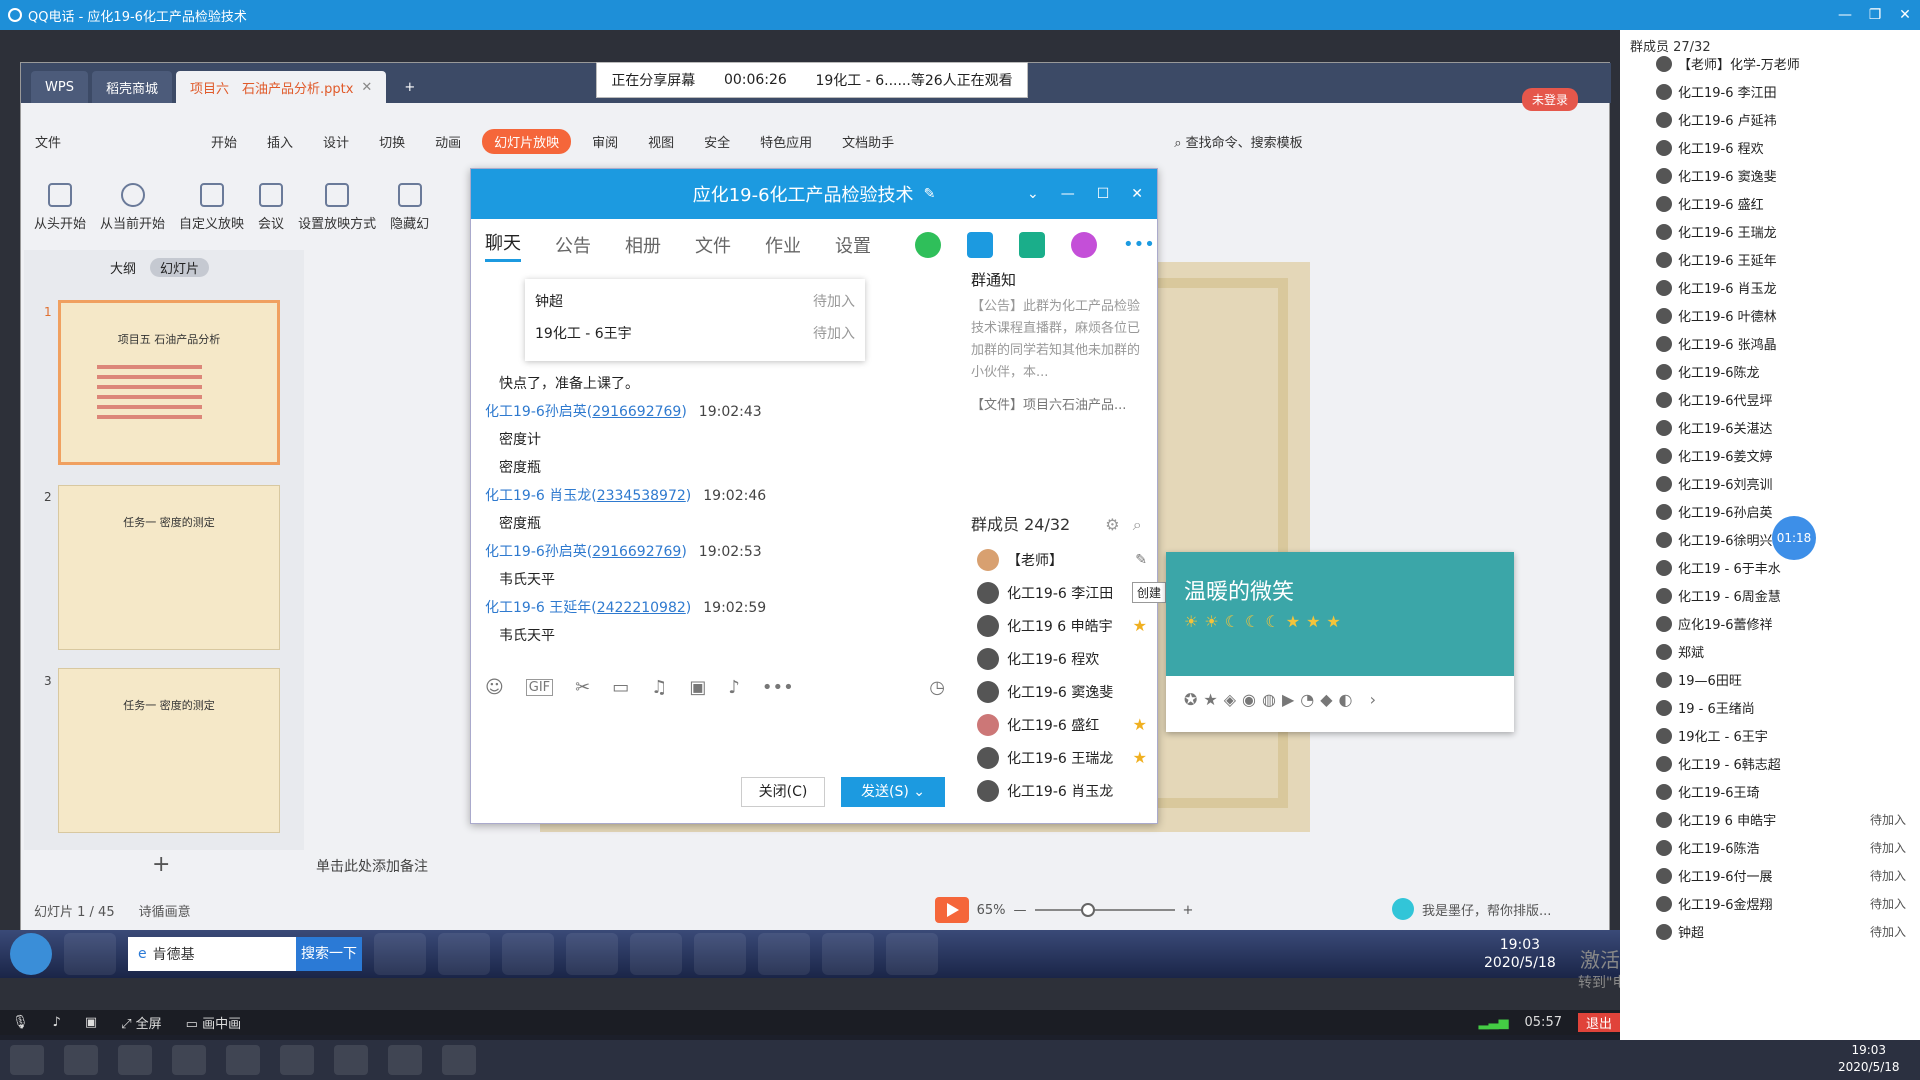  I want to click on slide-thumbnail: 任务一 密度的测定, so click(169, 750).